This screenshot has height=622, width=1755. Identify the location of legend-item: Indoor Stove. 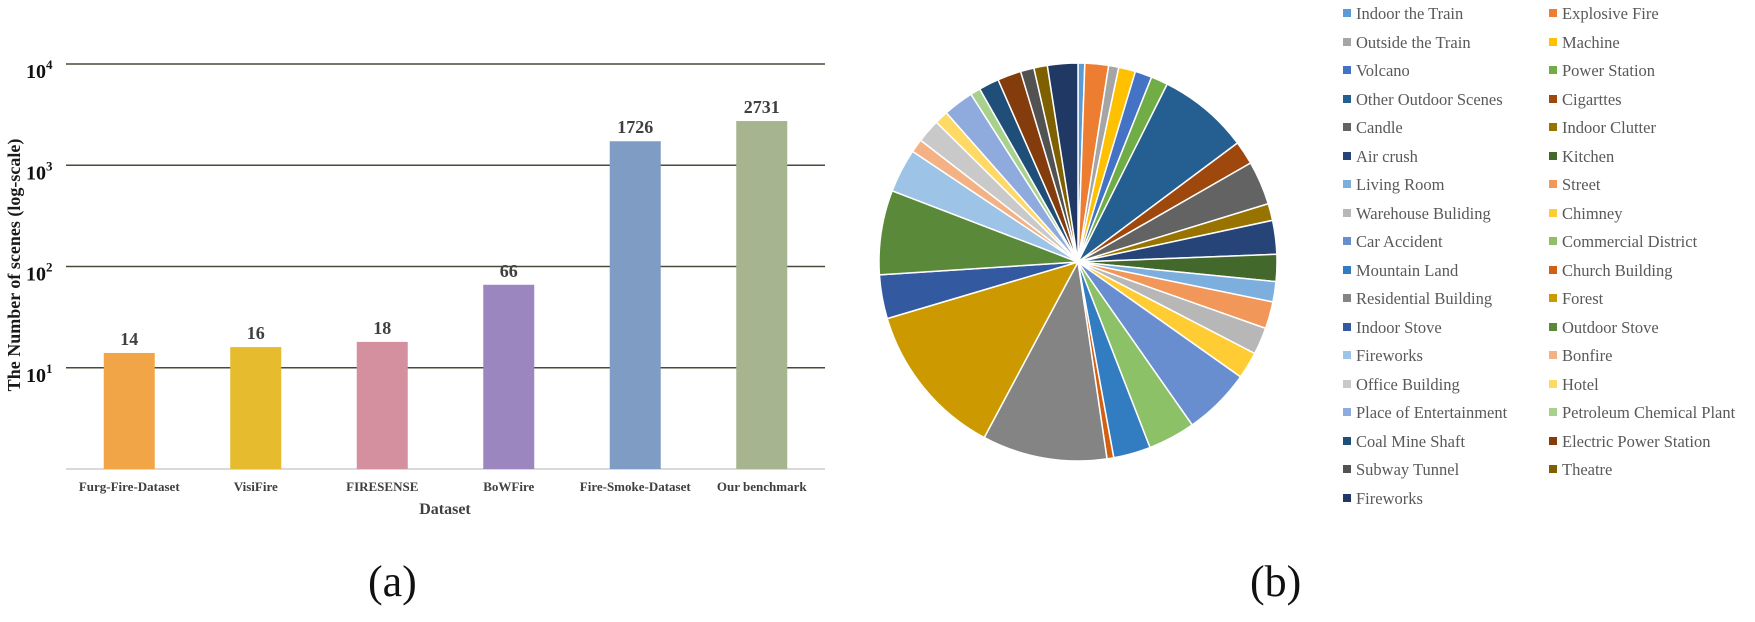
(1392, 328).